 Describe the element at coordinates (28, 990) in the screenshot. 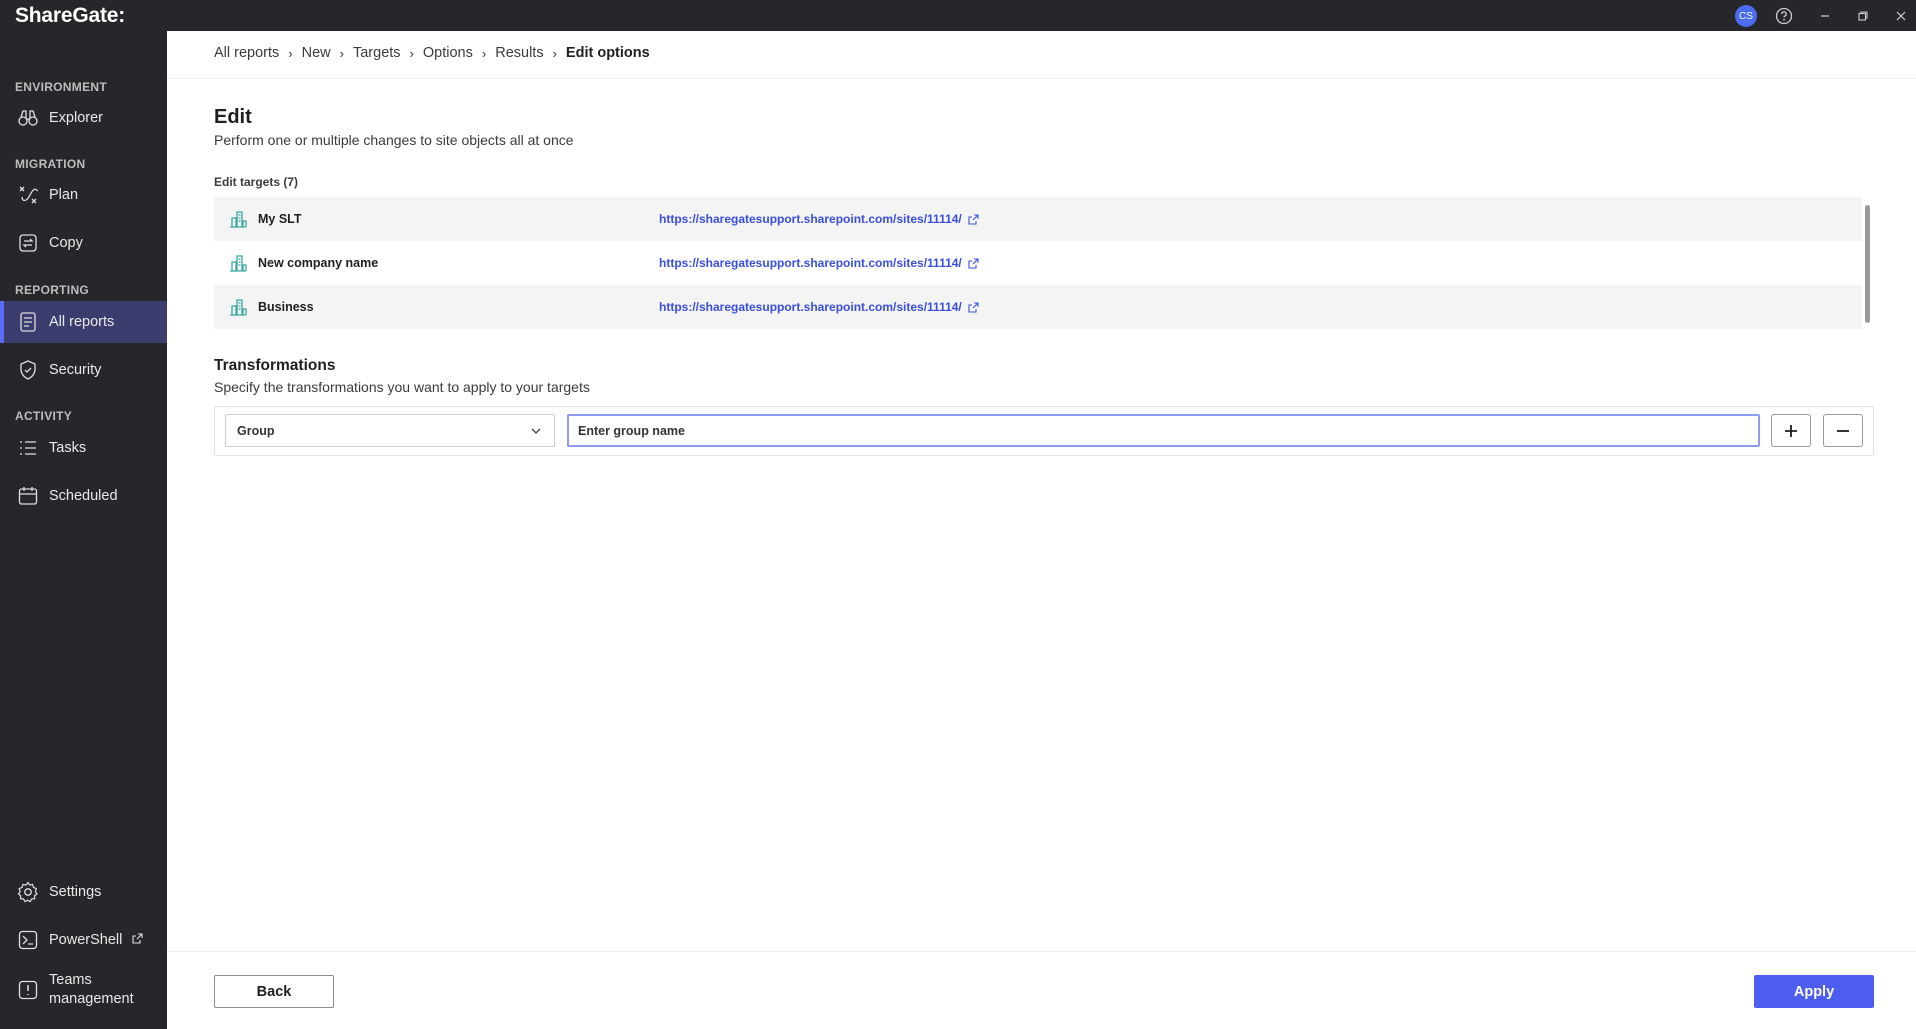

I see `teams-icon` at that location.